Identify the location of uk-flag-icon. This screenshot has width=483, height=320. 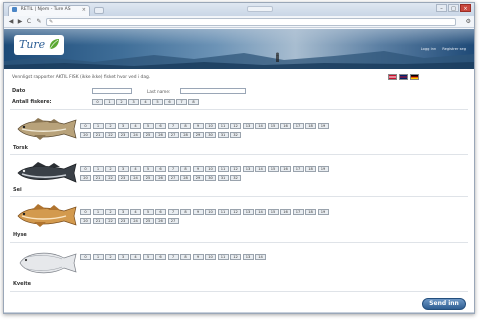
(403, 77).